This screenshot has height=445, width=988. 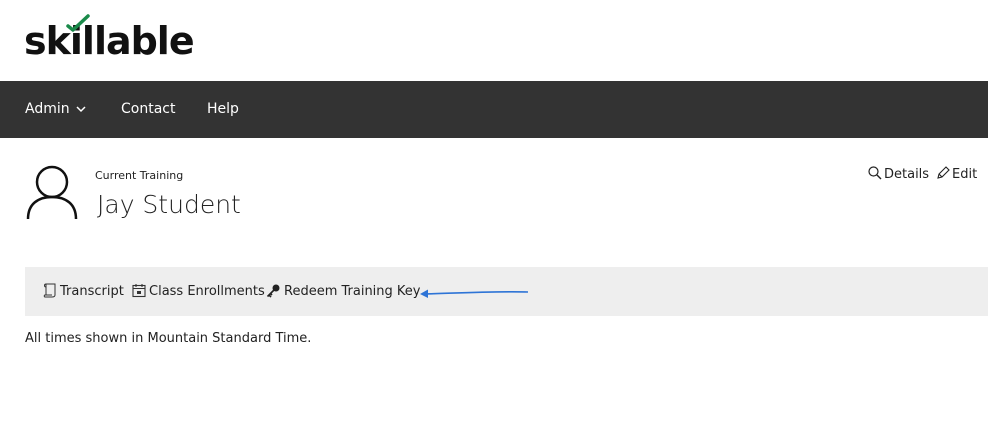 What do you see at coordinates (965, 174) in the screenshot?
I see `edit-label: Edit` at bounding box center [965, 174].